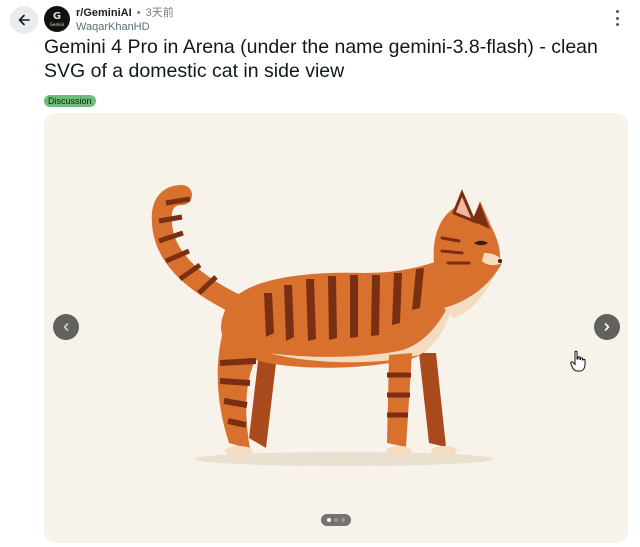  What do you see at coordinates (125, 27) in the screenshot?
I see `author-name: WaqarKhanHD` at bounding box center [125, 27].